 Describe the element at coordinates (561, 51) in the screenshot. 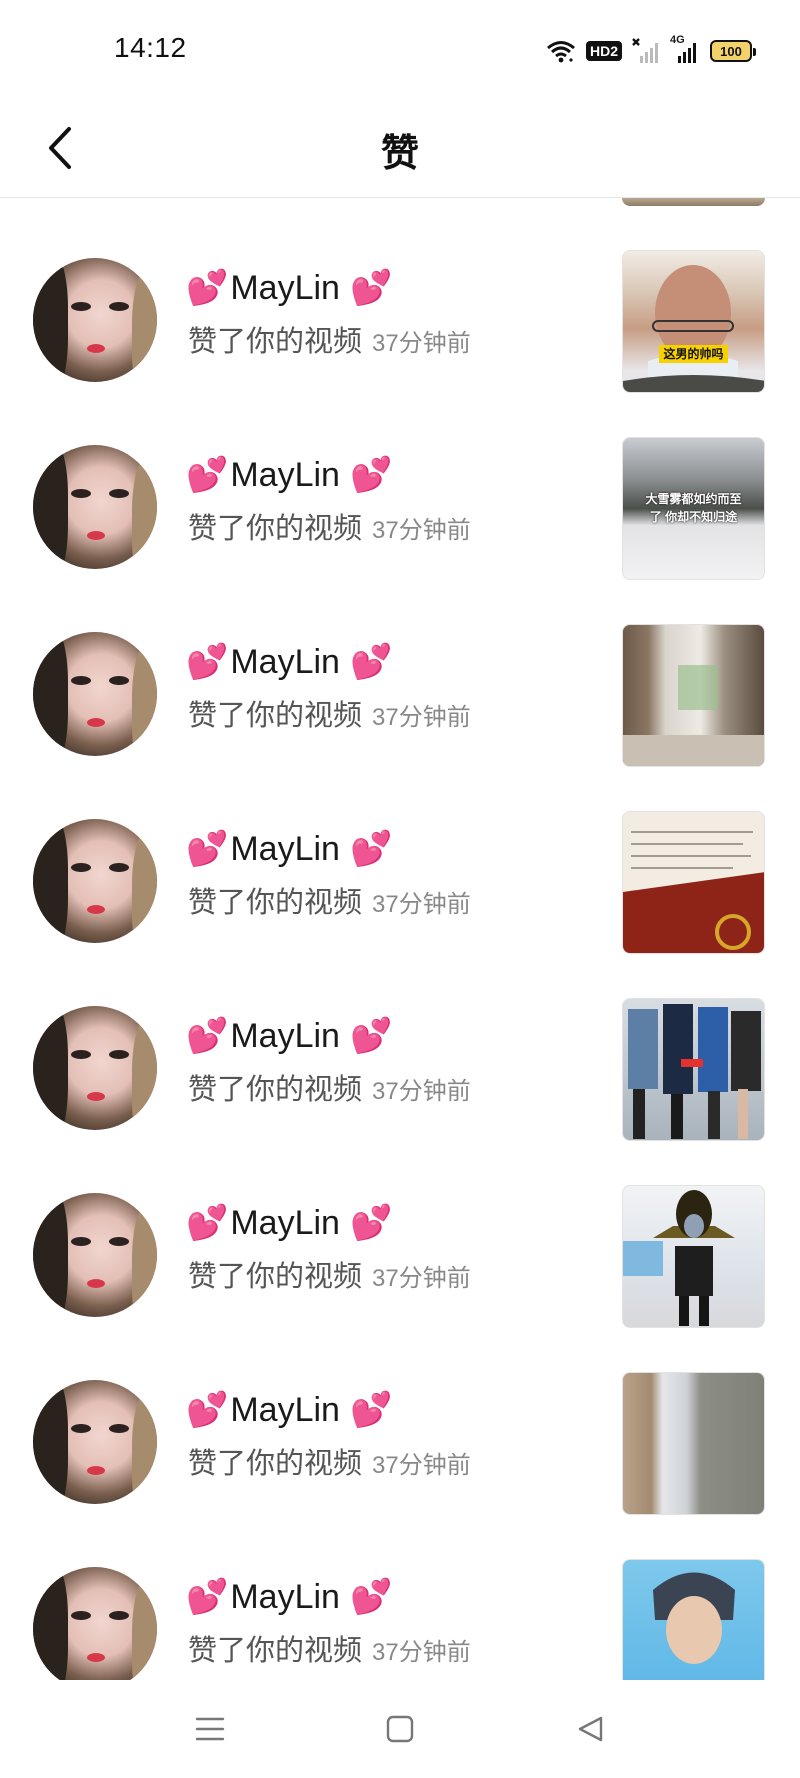

I see `wifi-icon` at that location.